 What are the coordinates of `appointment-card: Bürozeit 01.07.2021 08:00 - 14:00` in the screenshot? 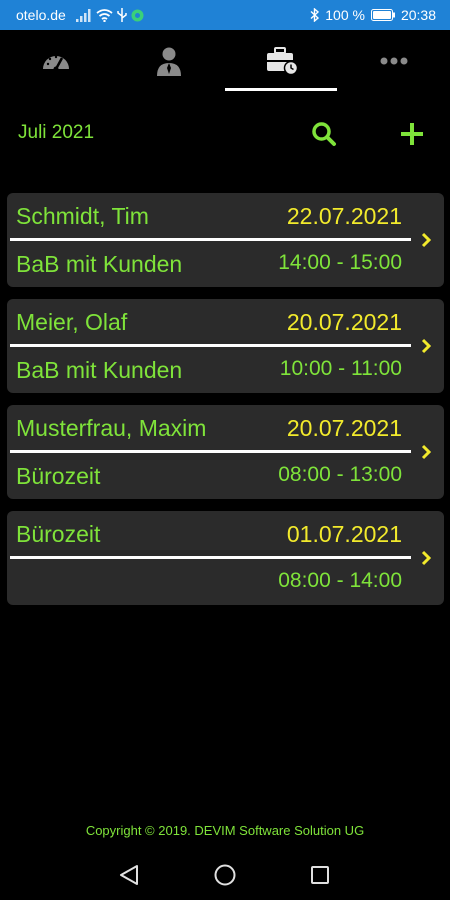 It's located at (225, 558).